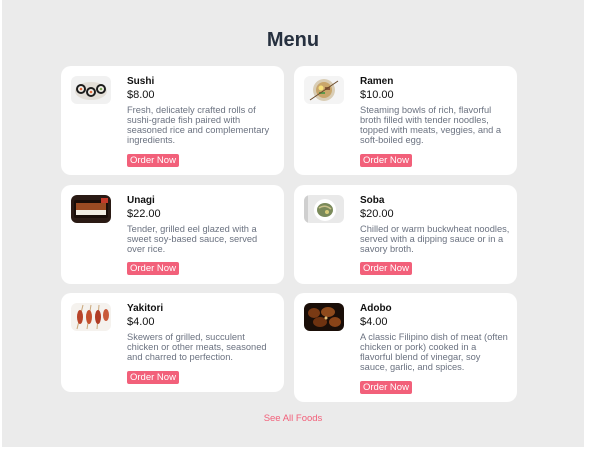 Image resolution: width=591 pixels, height=450 pixels. What do you see at coordinates (91, 90) in the screenshot?
I see `sushi-image` at bounding box center [91, 90].